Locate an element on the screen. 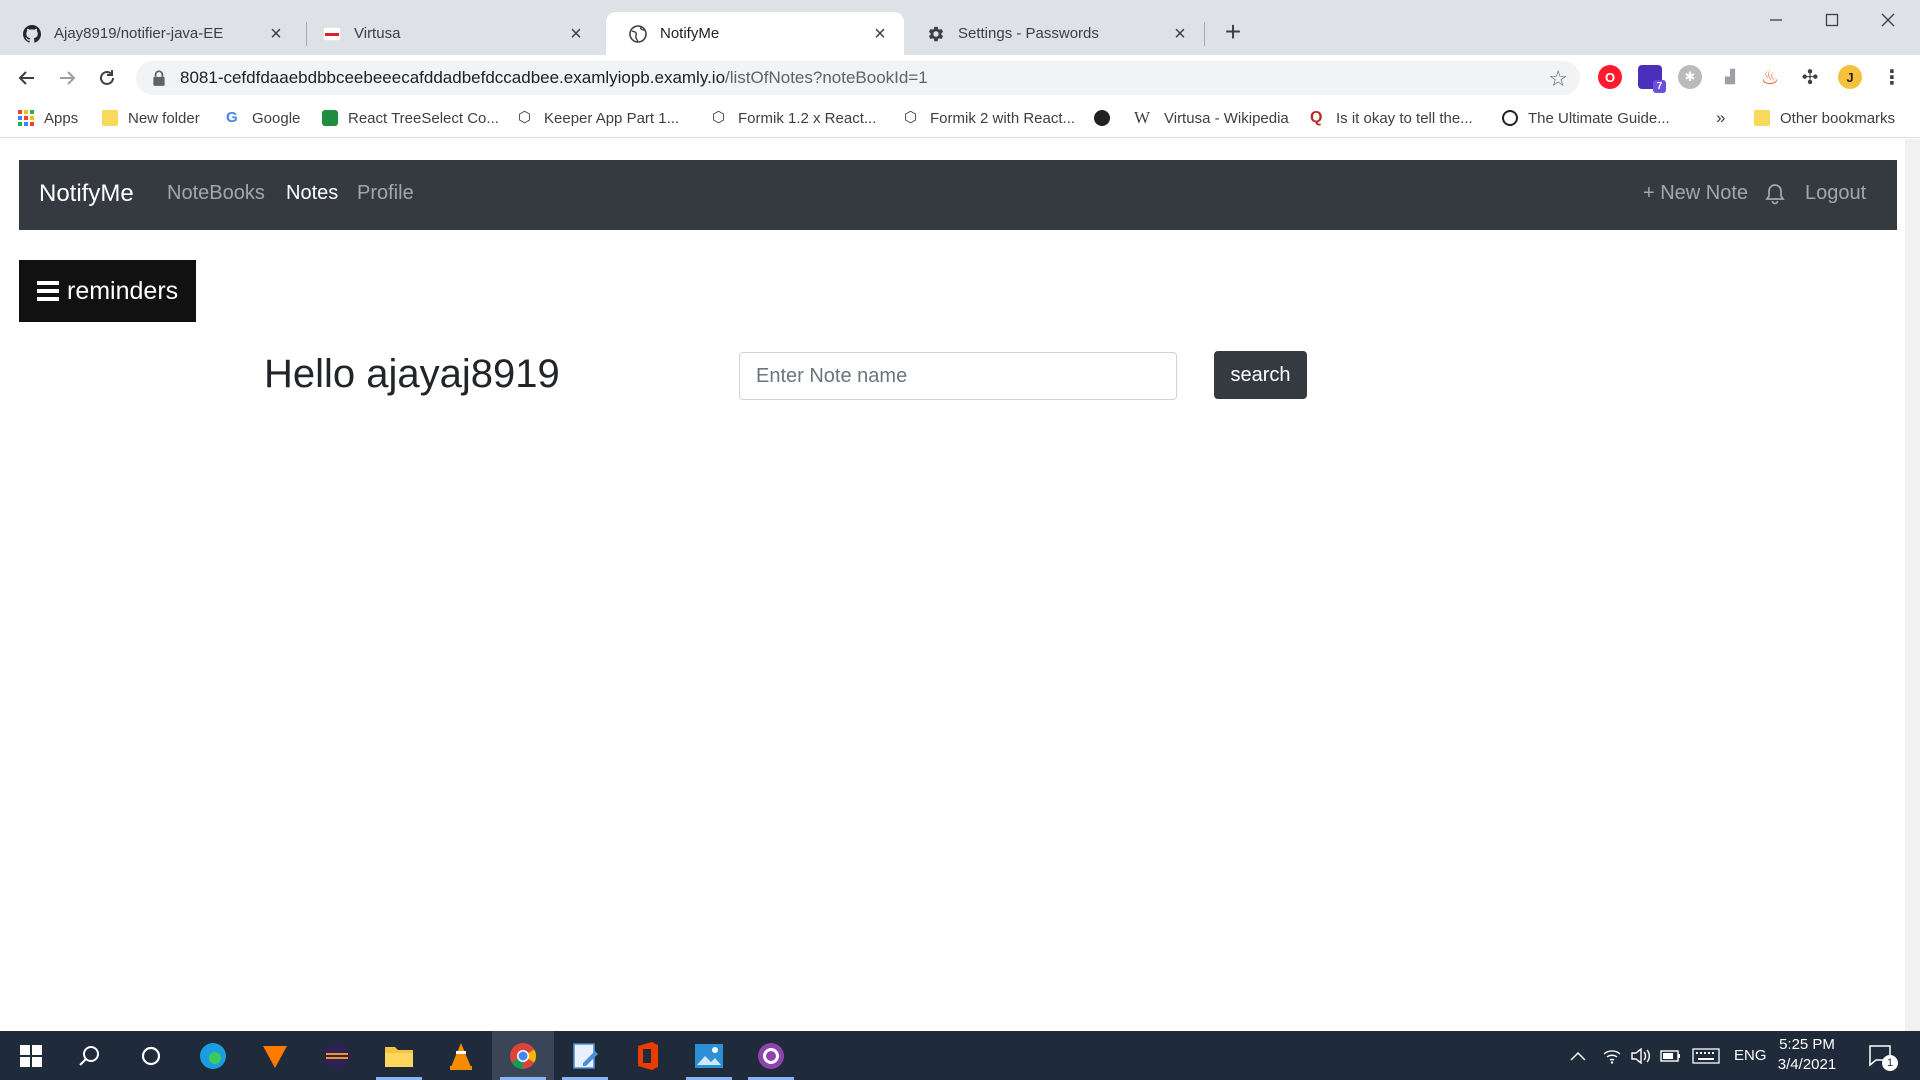 This screenshot has height=1080, width=1920. more-bookmarks-label: » is located at coordinates (1721, 117).